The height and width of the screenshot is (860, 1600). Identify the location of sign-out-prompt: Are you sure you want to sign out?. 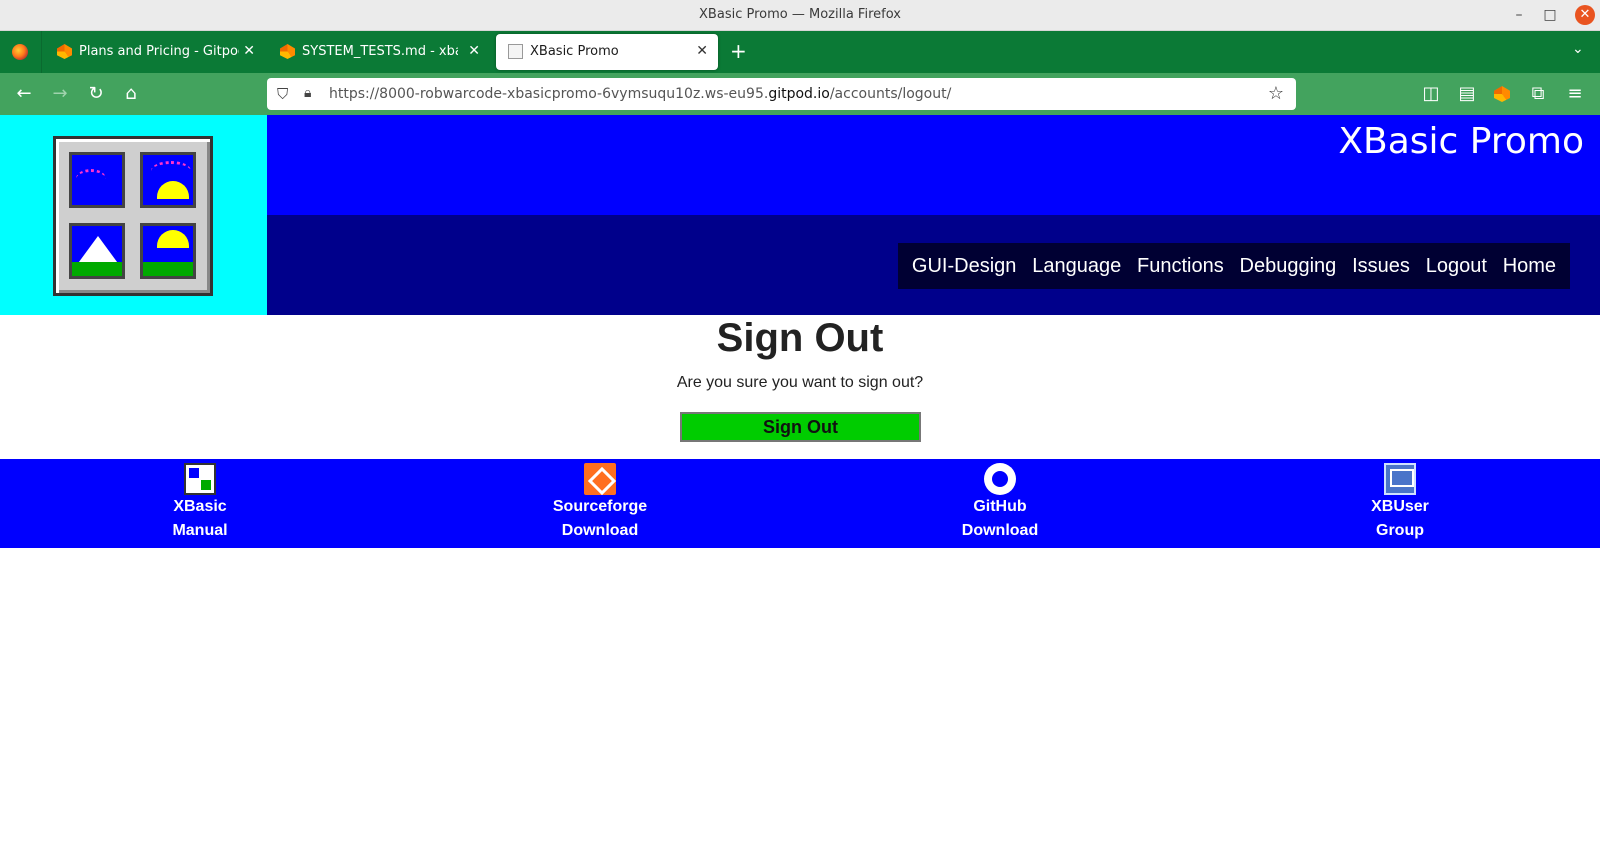
(800, 382).